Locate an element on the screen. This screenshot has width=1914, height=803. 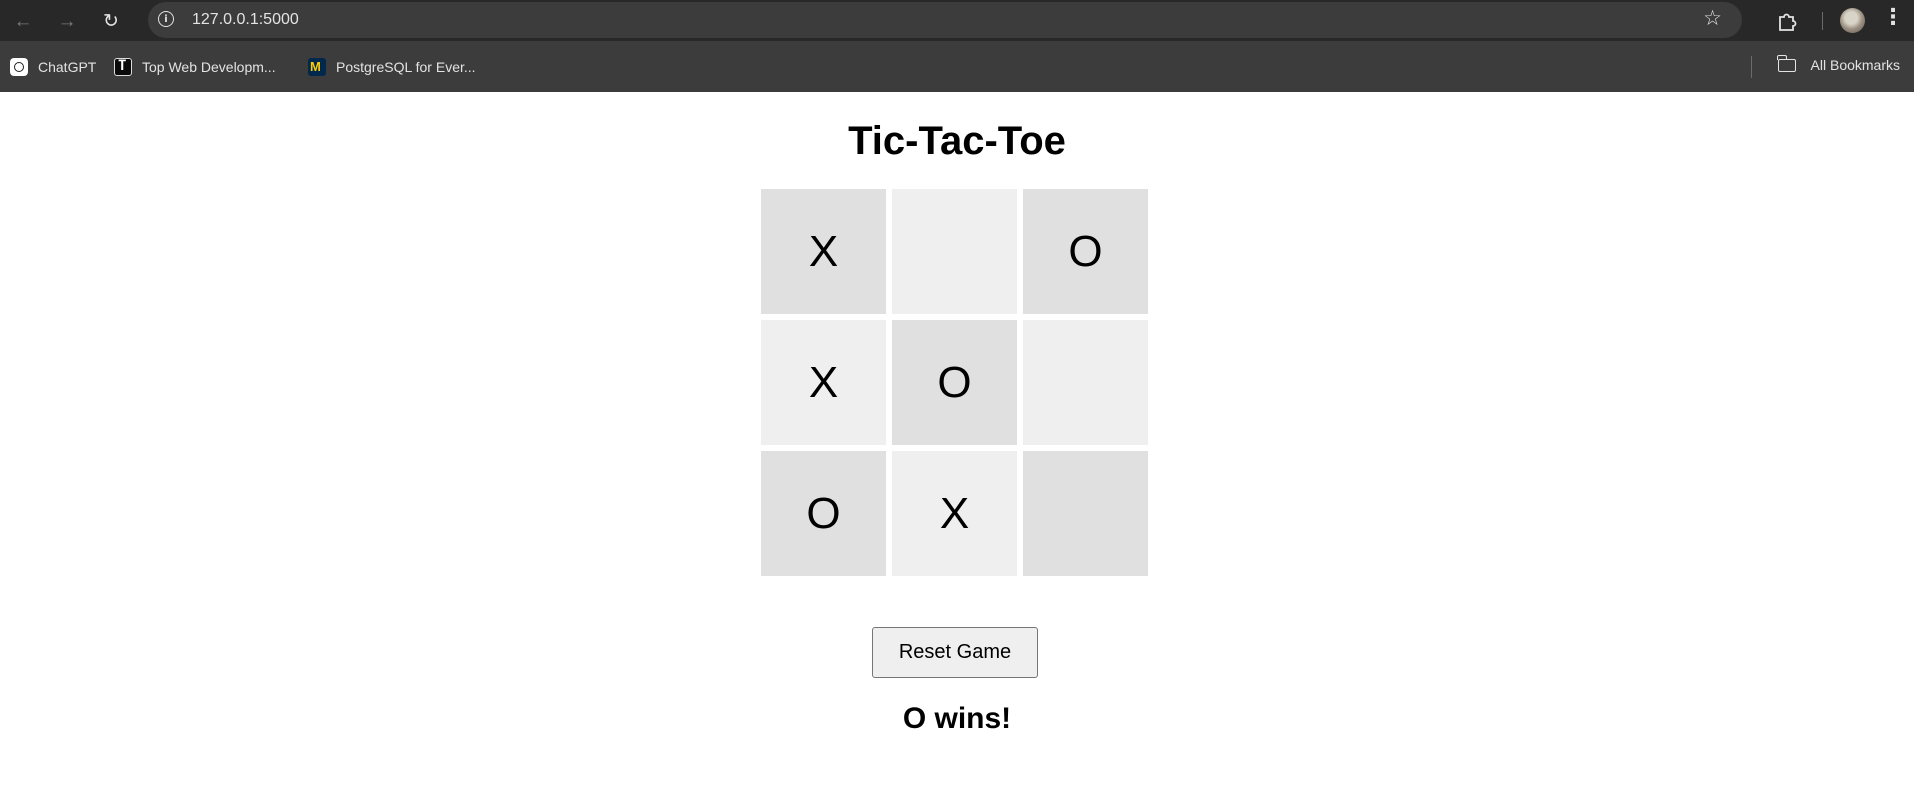
reload-icon: ↻ is located at coordinates (111, 21).